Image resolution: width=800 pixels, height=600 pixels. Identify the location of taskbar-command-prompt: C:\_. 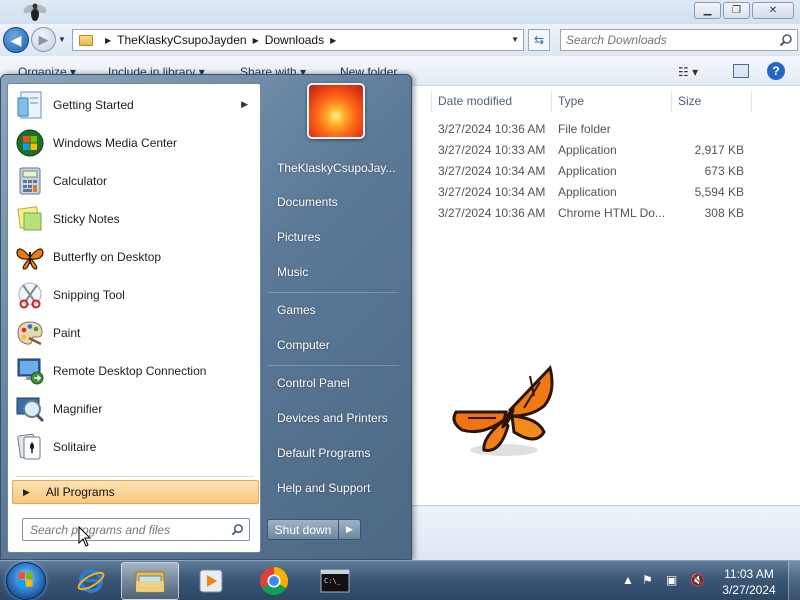
(335, 581).